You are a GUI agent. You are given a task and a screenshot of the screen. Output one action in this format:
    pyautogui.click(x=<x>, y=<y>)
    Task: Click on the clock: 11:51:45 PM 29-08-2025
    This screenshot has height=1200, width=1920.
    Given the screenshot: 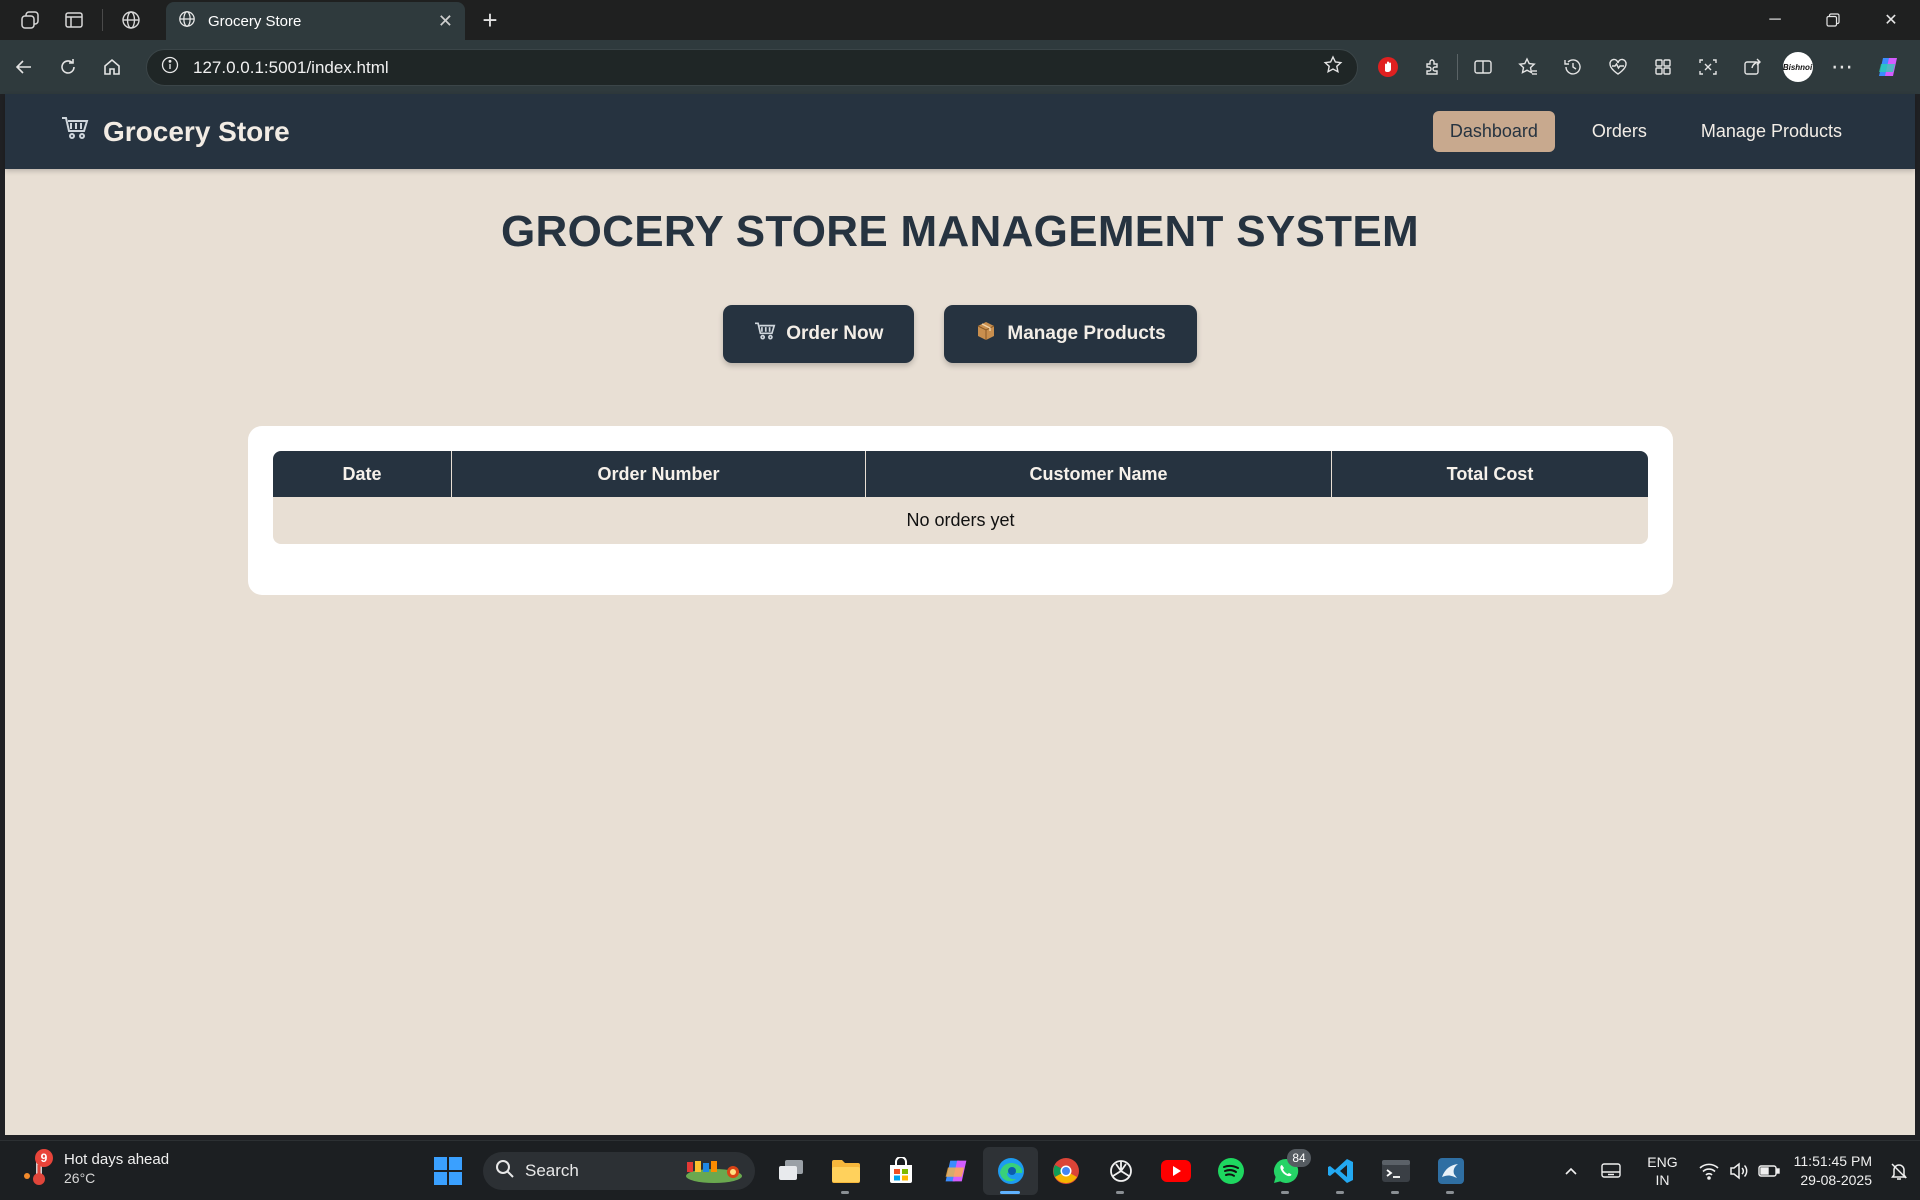 What is the action you would take?
    pyautogui.click(x=1833, y=1171)
    